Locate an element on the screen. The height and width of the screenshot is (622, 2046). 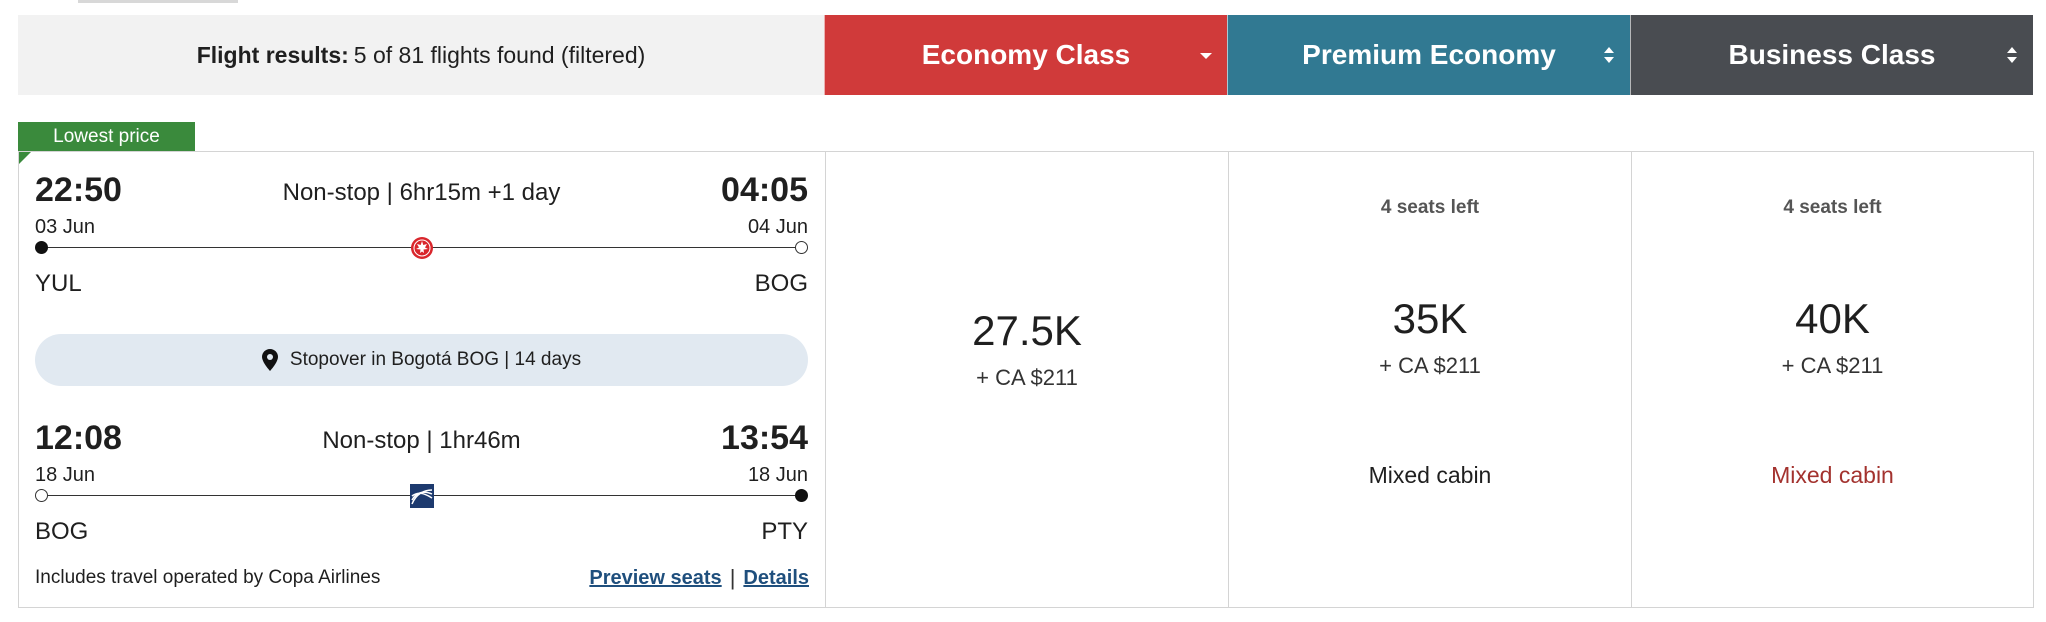
details-link: Details is located at coordinates (776, 578).